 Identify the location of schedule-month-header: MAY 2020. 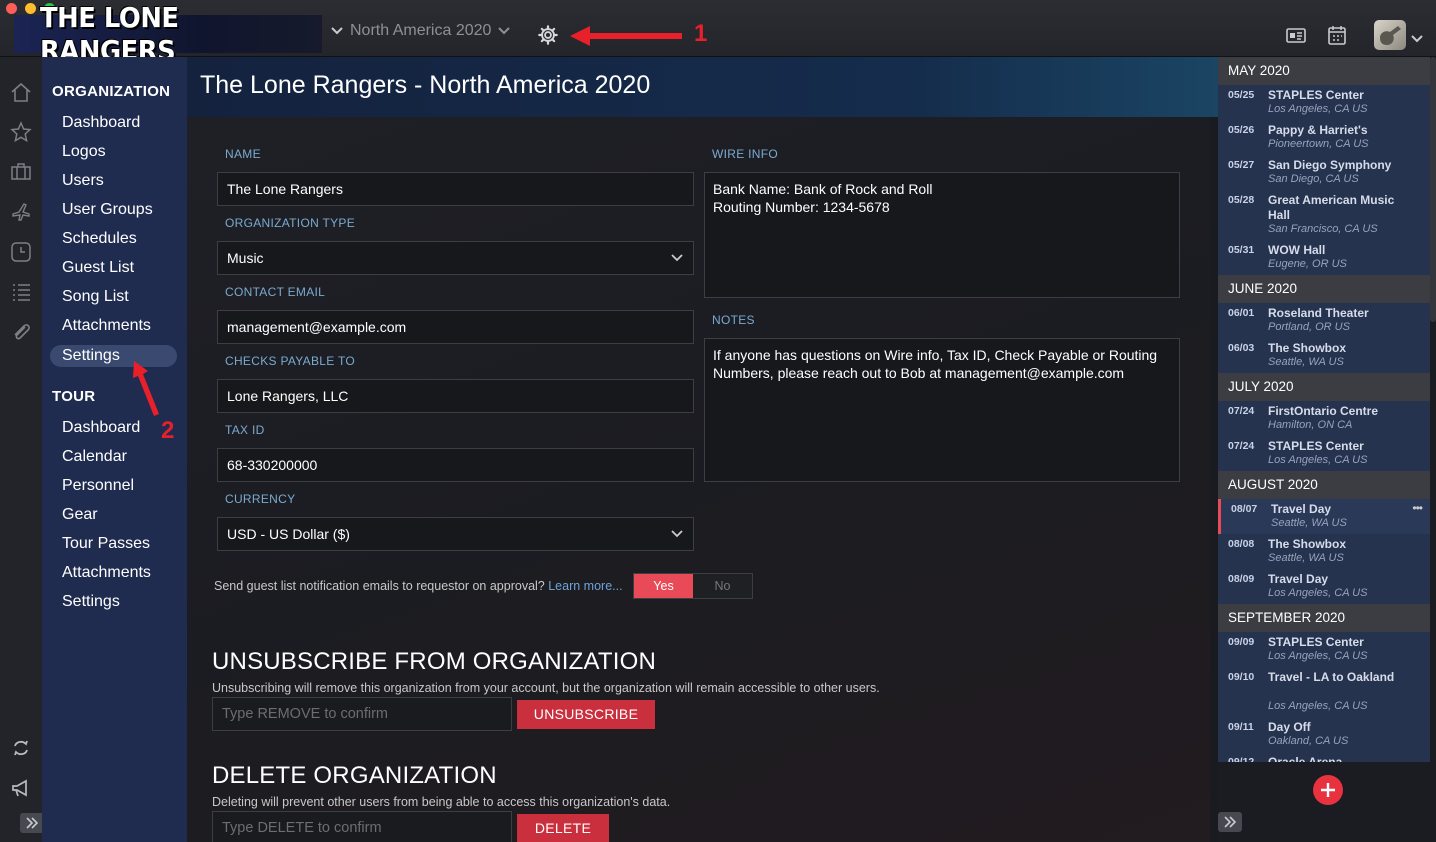
(1324, 71).